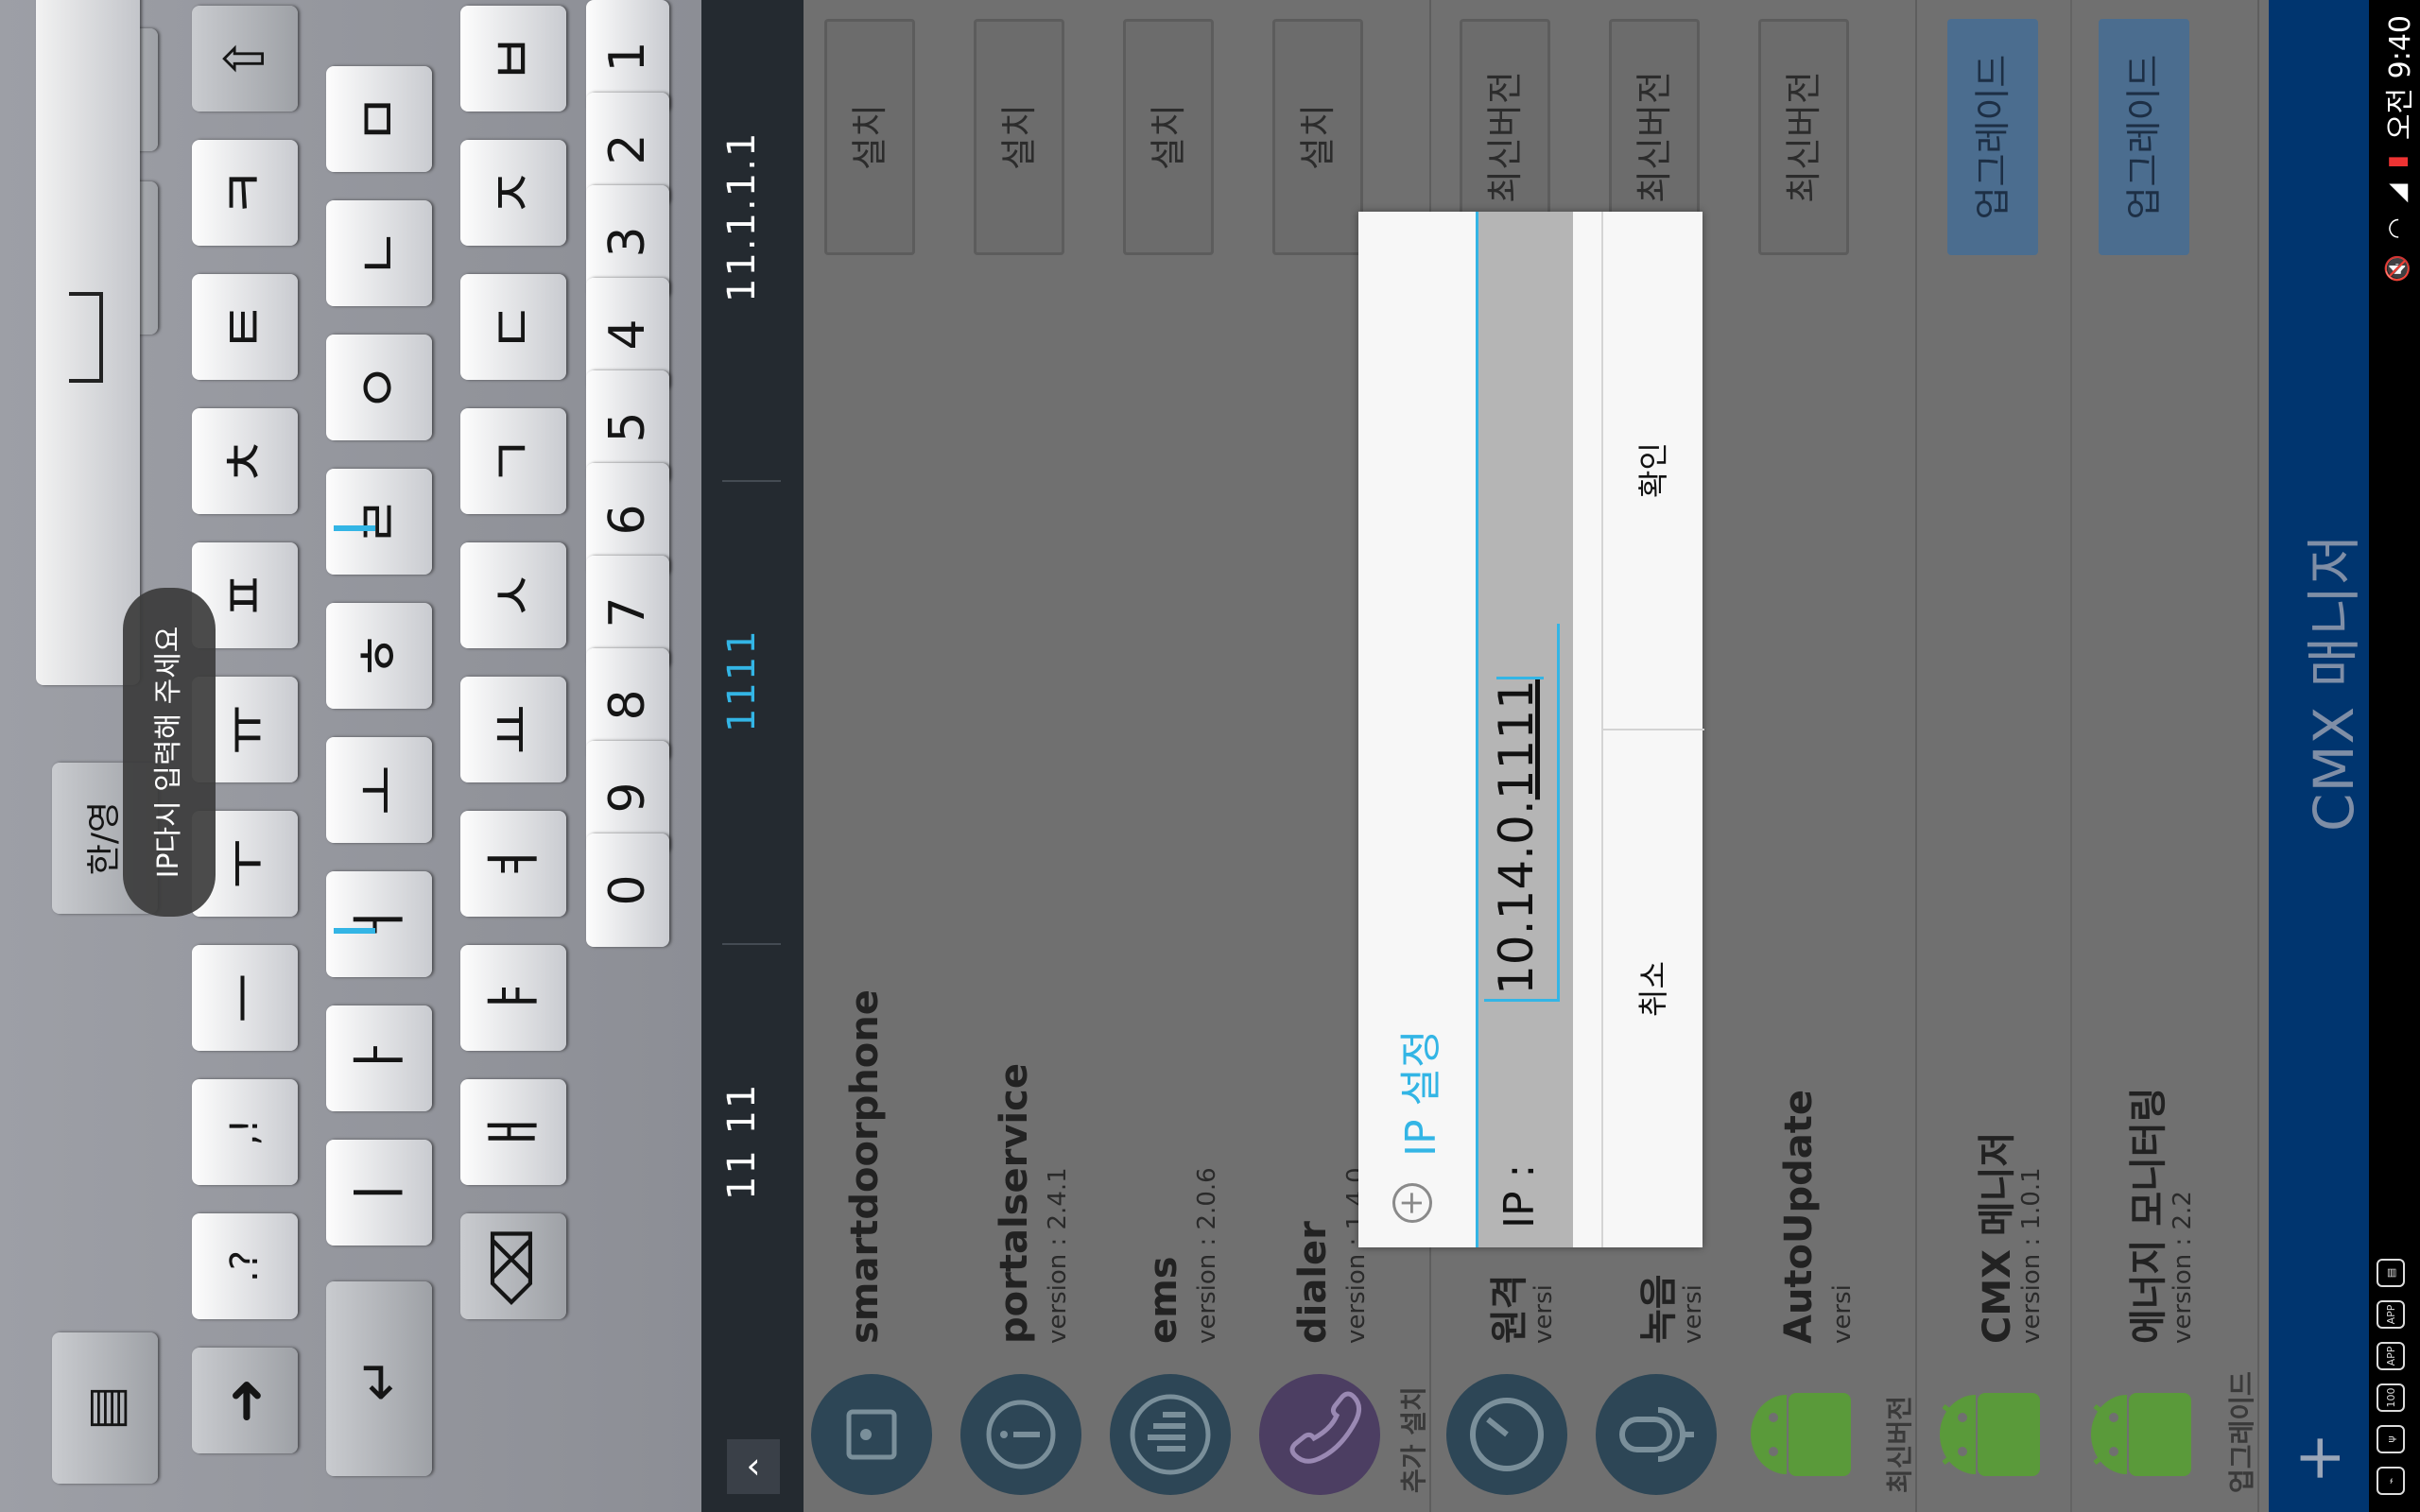  What do you see at coordinates (245, 1132) in the screenshot?
I see `key-punctuation: ,!` at bounding box center [245, 1132].